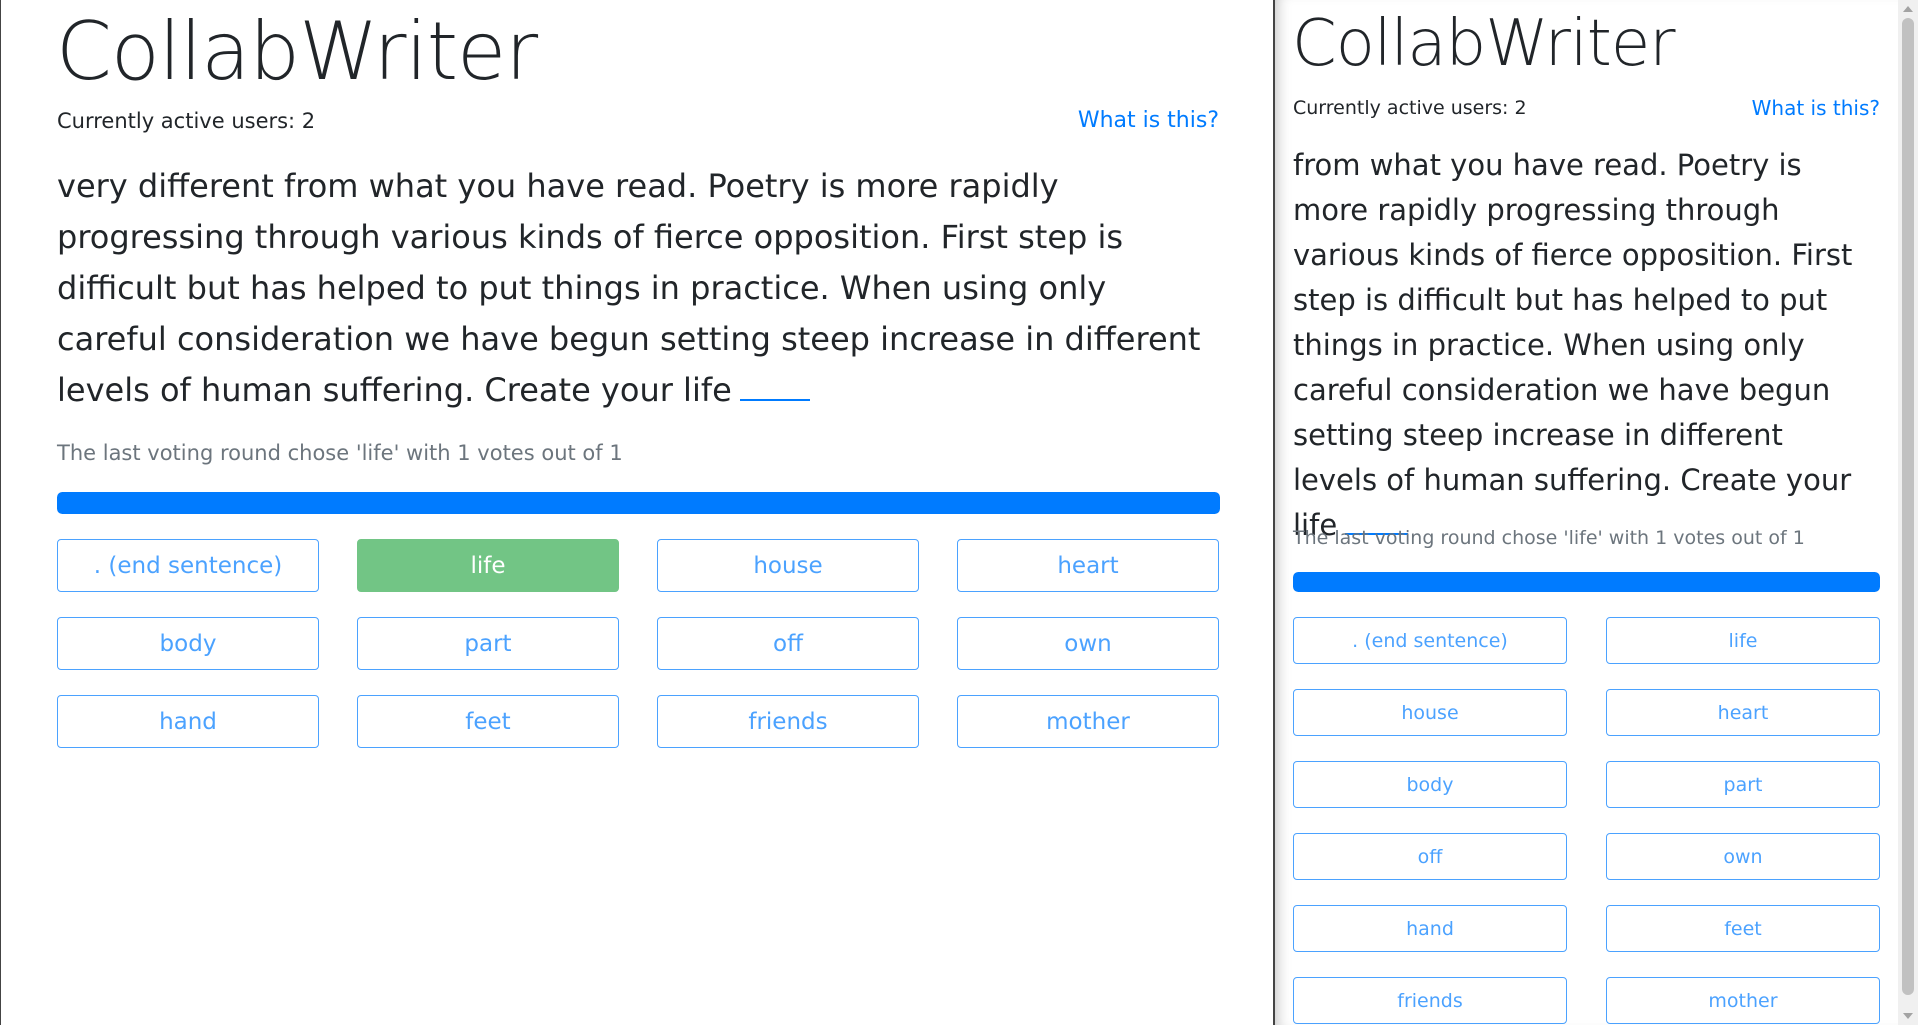 This screenshot has width=1918, height=1025. Describe the element at coordinates (1908, 9) in the screenshot. I see `scroll-up-arrow-icon` at that location.